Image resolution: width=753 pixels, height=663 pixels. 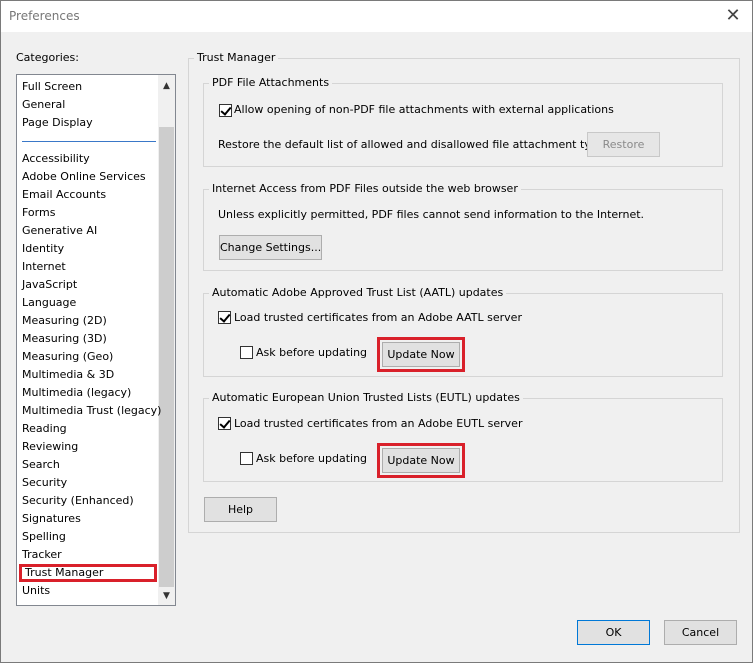 What do you see at coordinates (463, 335) in the screenshot?
I see `aatl-group` at bounding box center [463, 335].